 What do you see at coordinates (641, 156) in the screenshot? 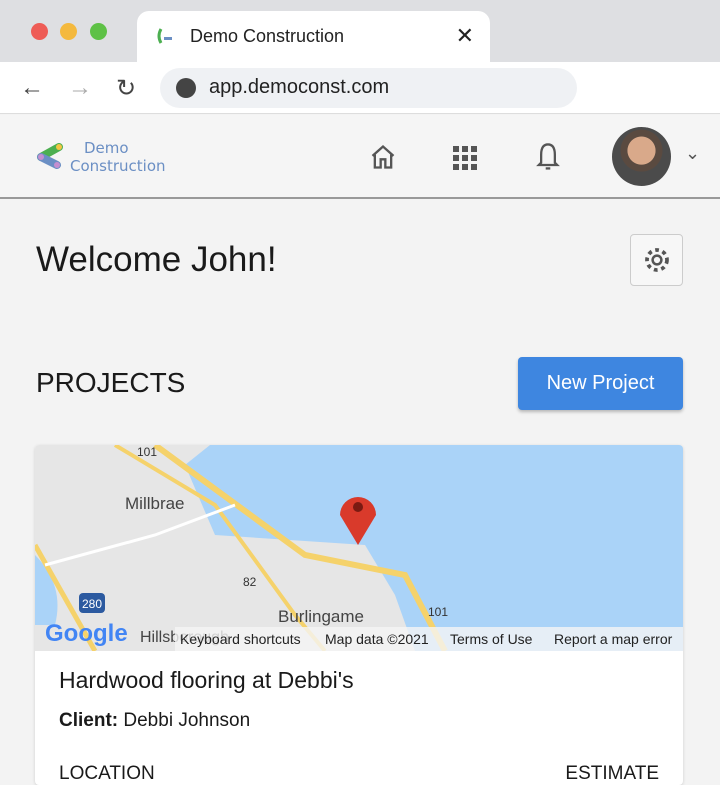
I see `avatar` at bounding box center [641, 156].